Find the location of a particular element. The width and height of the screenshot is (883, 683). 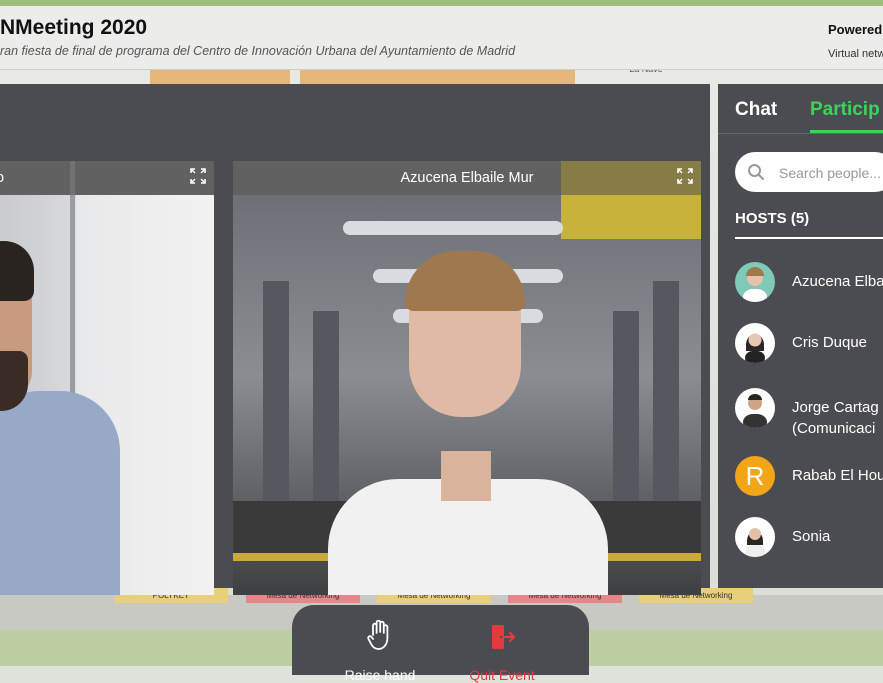

video-participant-name: o is located at coordinates (2, 178).